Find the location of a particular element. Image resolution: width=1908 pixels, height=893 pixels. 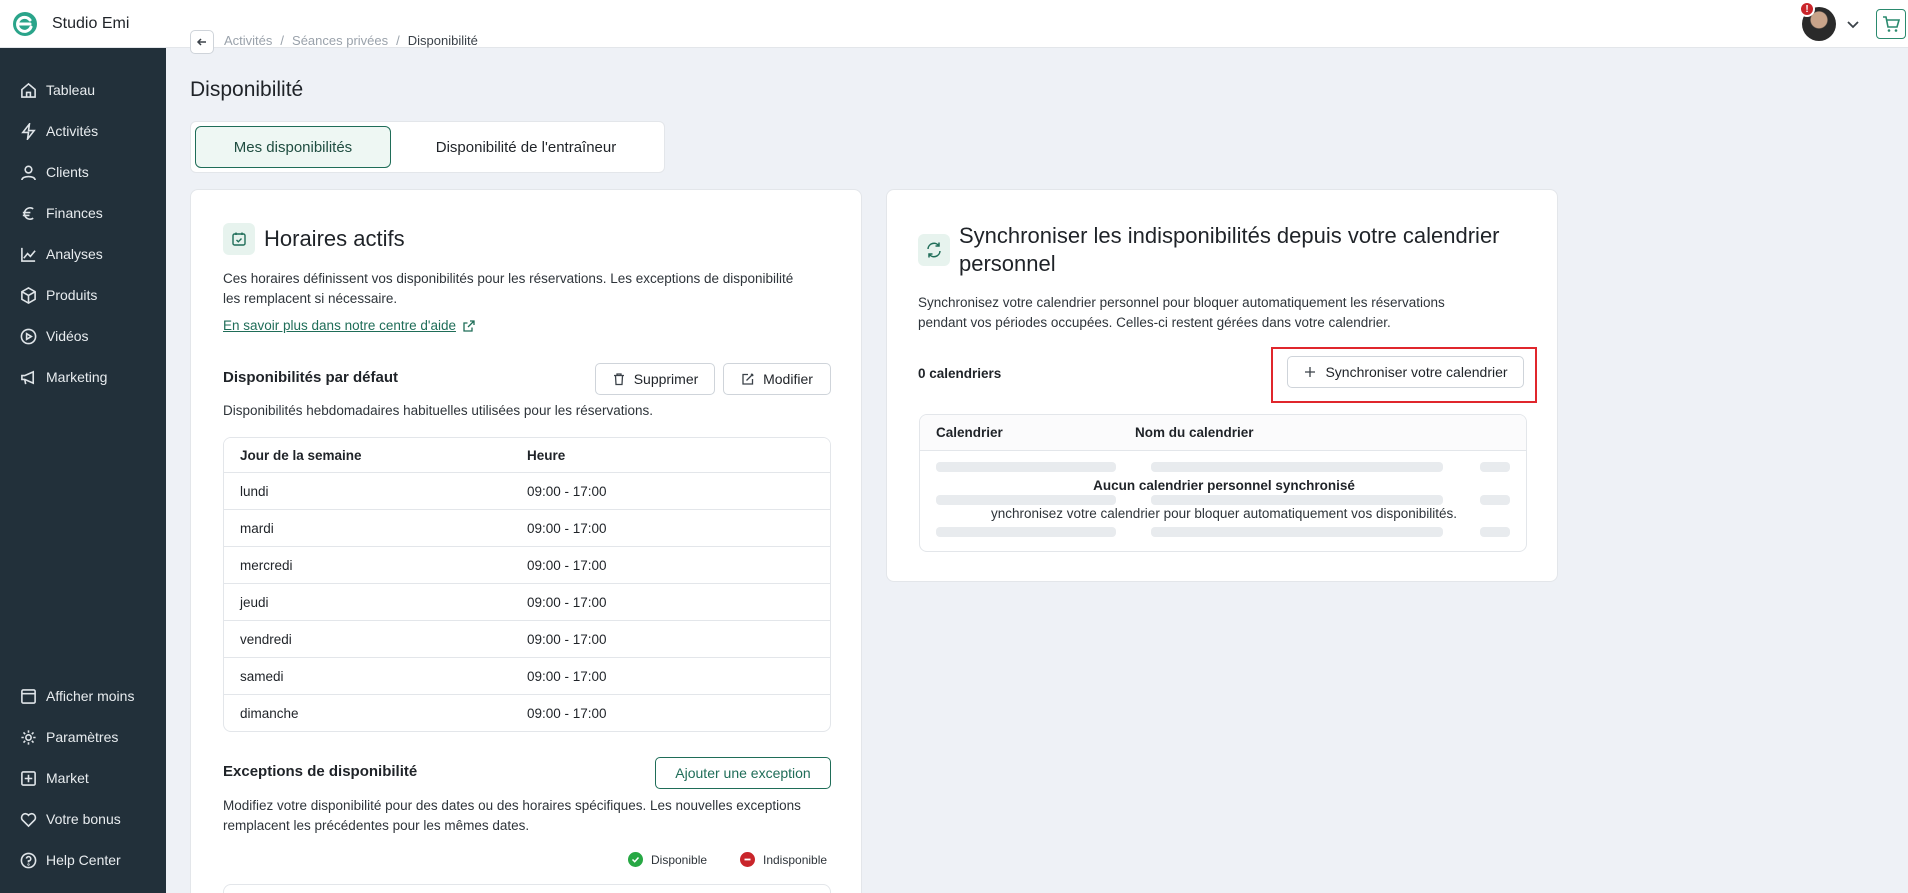

sidebar-item-afficher-moins: Afficher moins is located at coordinates (77, 696).